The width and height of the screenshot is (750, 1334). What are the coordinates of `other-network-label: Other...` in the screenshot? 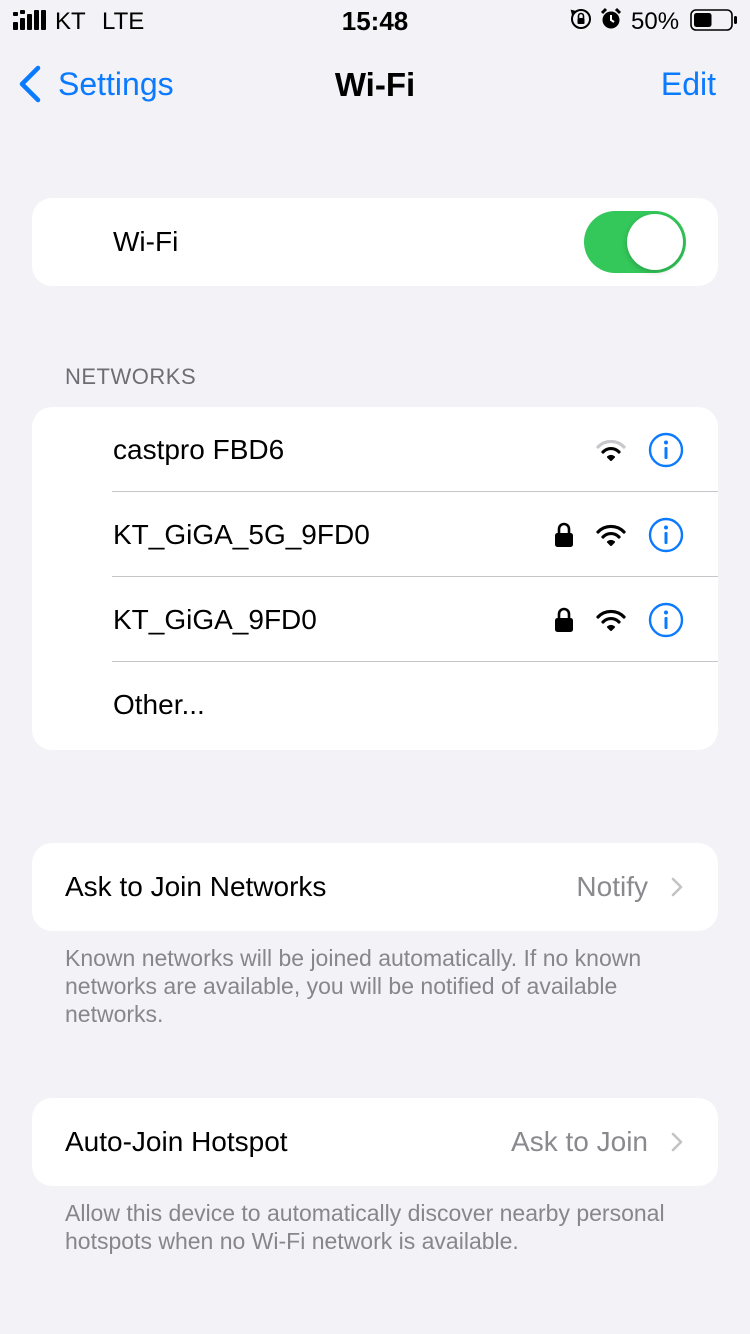 It's located at (159, 704).